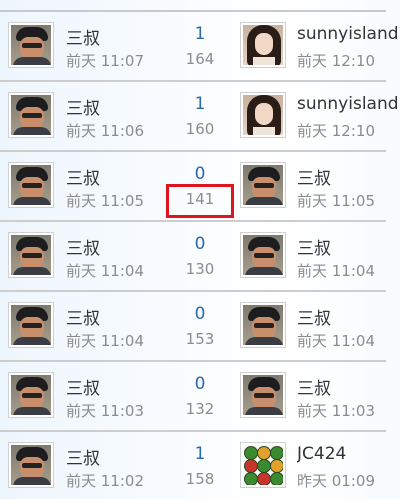 The image size is (400, 499). What do you see at coordinates (105, 131) in the screenshot?
I see `author-post-time: 前天 11:06` at bounding box center [105, 131].